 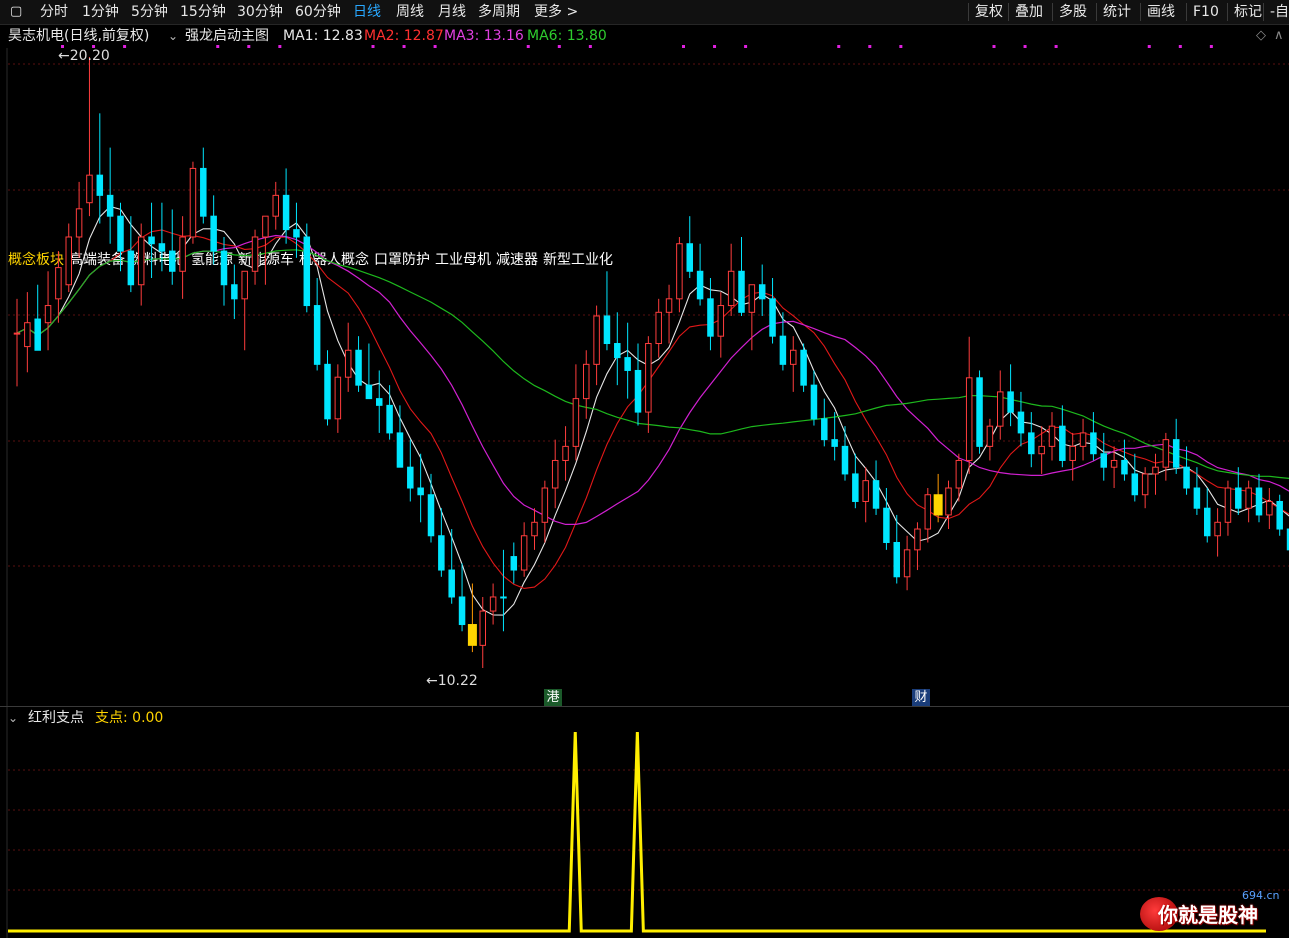 I want to click on sub-indicator-name: 红利支点, so click(x=56, y=718).